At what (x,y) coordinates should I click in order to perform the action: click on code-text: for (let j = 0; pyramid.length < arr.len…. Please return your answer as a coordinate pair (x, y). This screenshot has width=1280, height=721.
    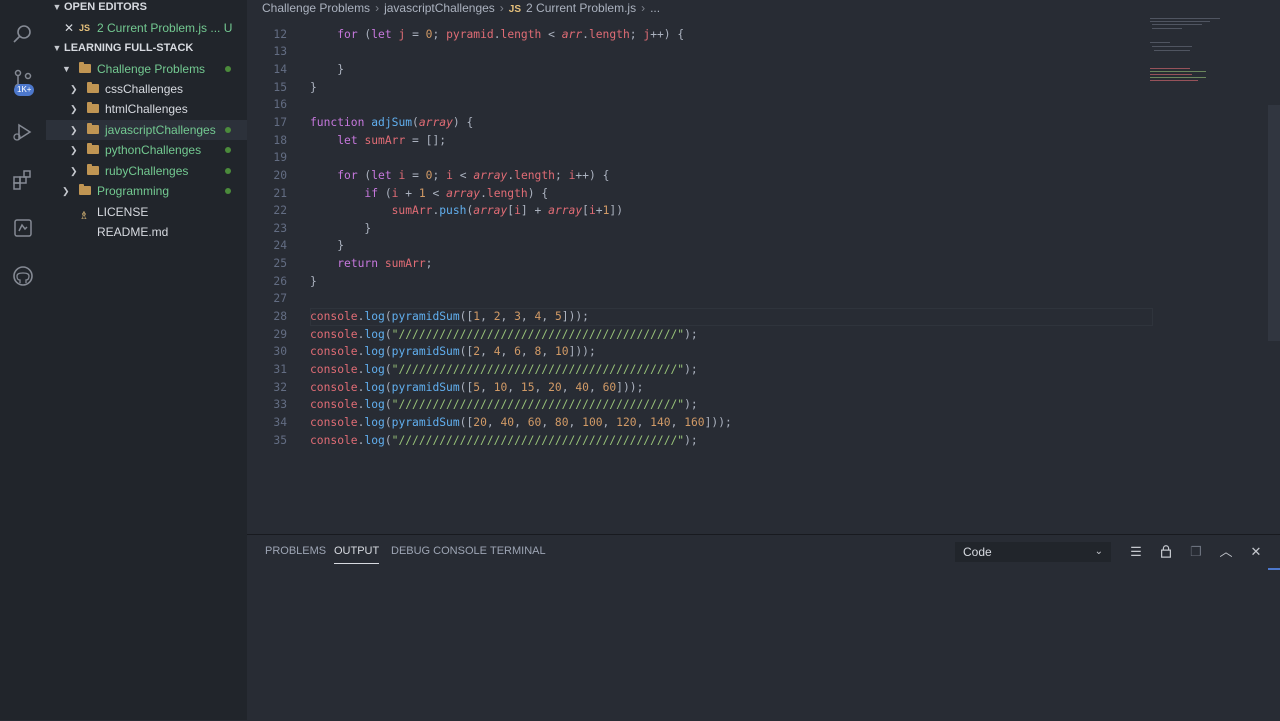
    Looking at the image, I should click on (511, 34).